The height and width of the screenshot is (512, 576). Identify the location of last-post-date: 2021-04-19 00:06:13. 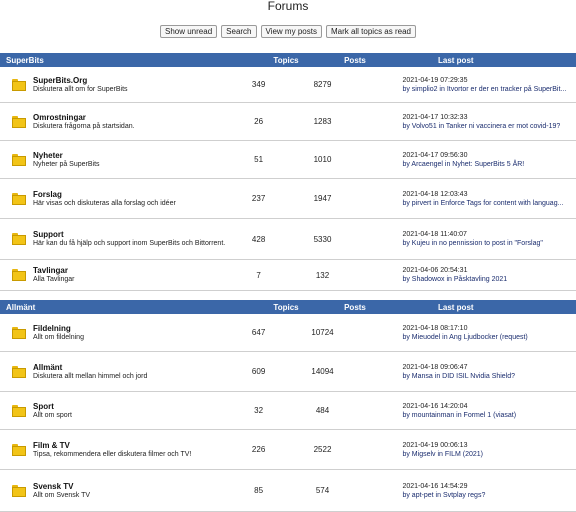
(435, 445).